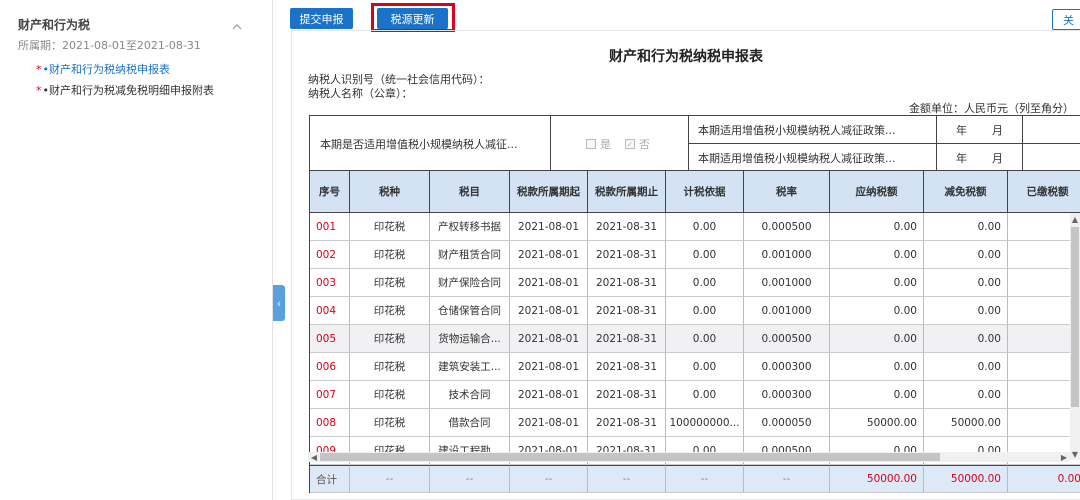  I want to click on yes-label: 是, so click(605, 144).